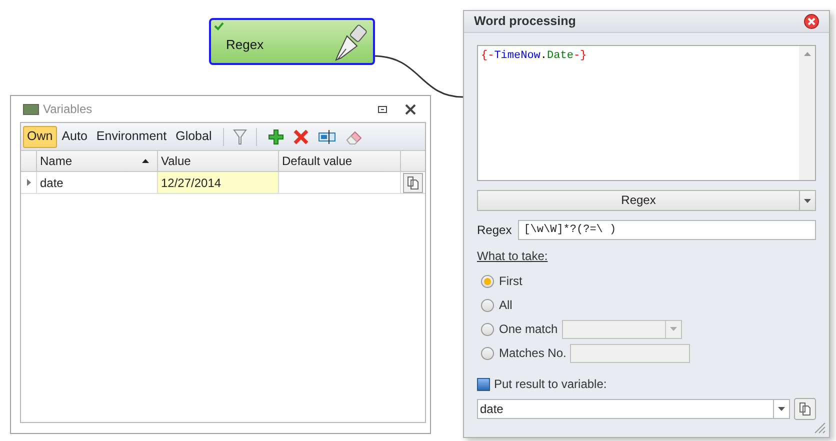 The height and width of the screenshot is (441, 836). I want to click on text-editor: {-TimeNow.Date-}, so click(646, 113).